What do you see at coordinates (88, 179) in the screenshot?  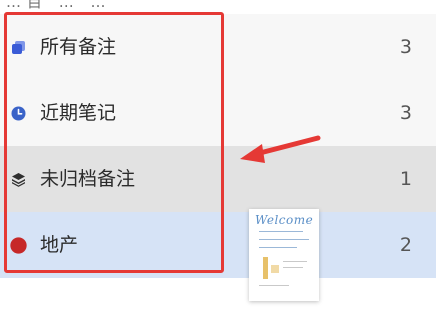 I see `folder-label: 未归档备注` at bounding box center [88, 179].